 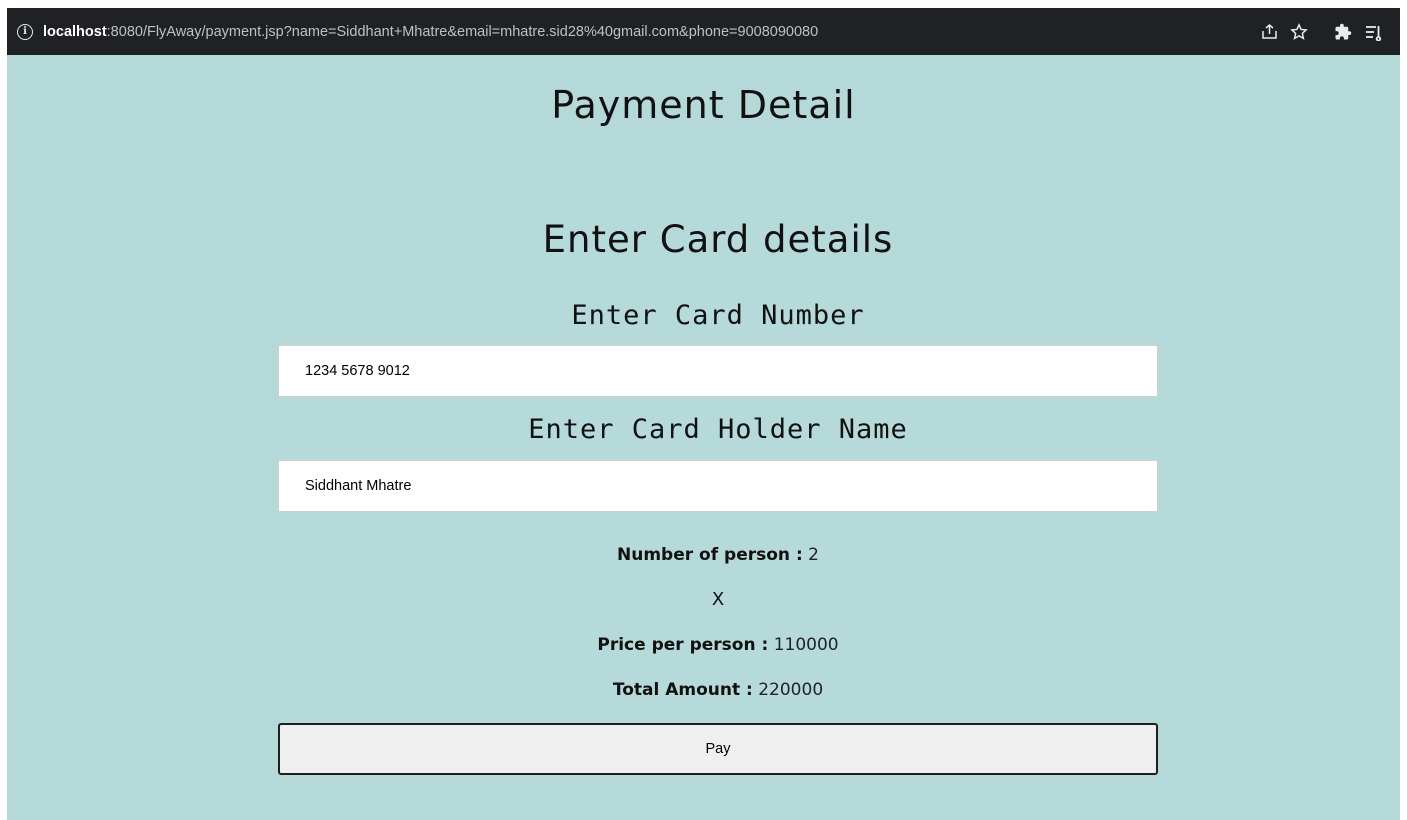 What do you see at coordinates (1343, 32) in the screenshot?
I see `extensions-puzzle-icon` at bounding box center [1343, 32].